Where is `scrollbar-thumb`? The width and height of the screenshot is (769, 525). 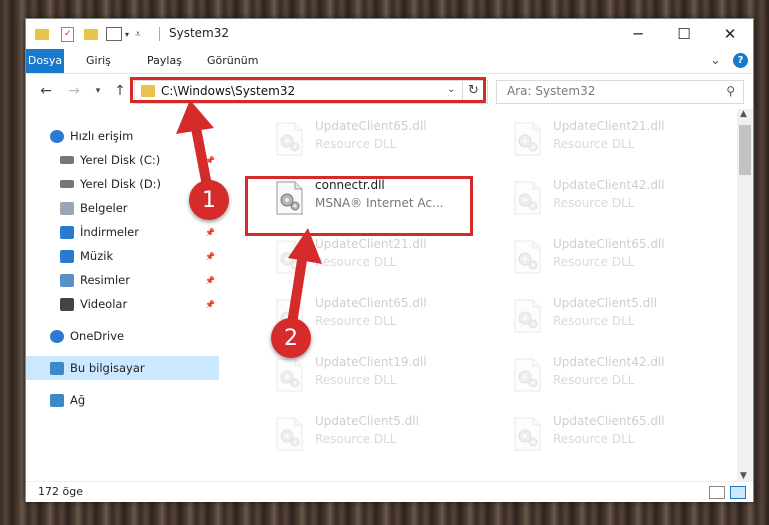 scrollbar-thumb is located at coordinates (745, 150).